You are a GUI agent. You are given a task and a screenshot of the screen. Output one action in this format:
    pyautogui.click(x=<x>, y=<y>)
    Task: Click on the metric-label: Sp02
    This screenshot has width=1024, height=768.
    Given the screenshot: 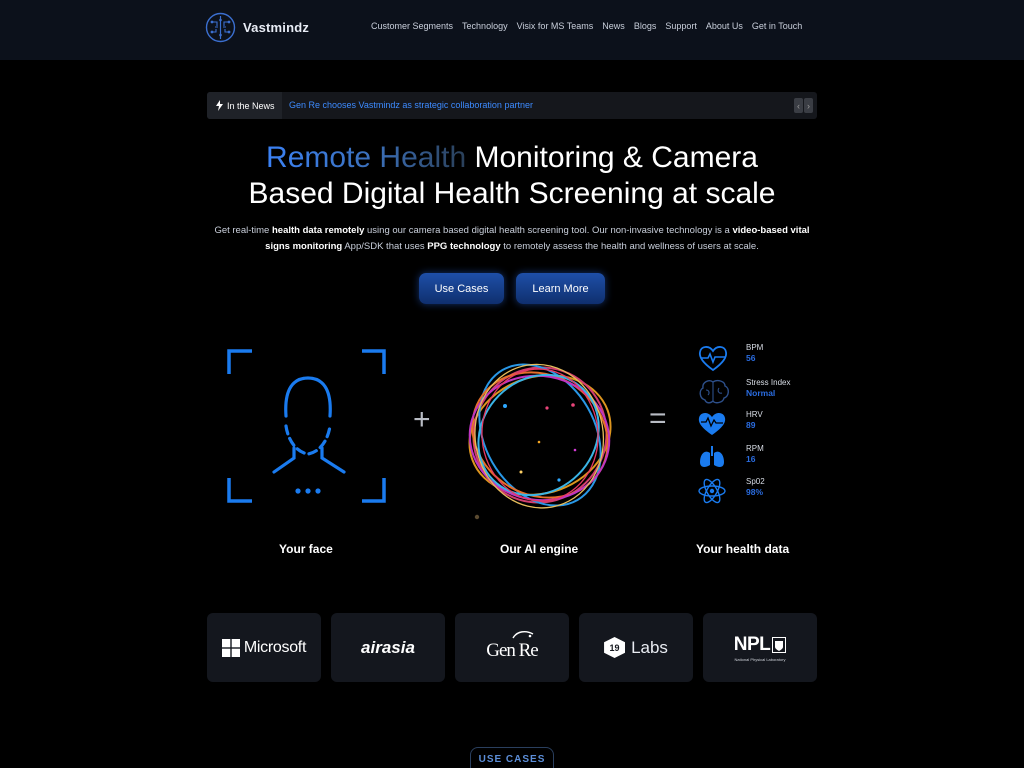 What is the action you would take?
    pyautogui.click(x=755, y=481)
    